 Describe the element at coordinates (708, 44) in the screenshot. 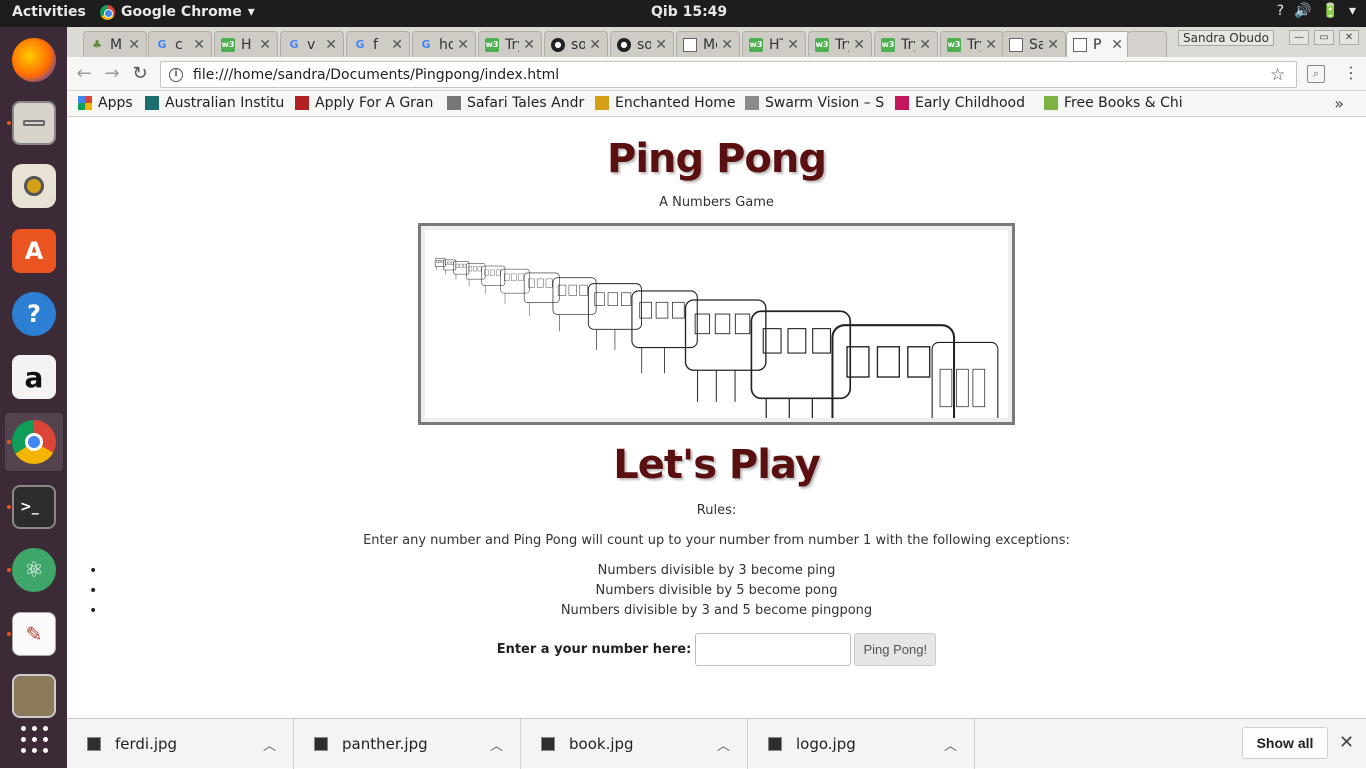

I see `browser-tab: Mov ✕` at that location.